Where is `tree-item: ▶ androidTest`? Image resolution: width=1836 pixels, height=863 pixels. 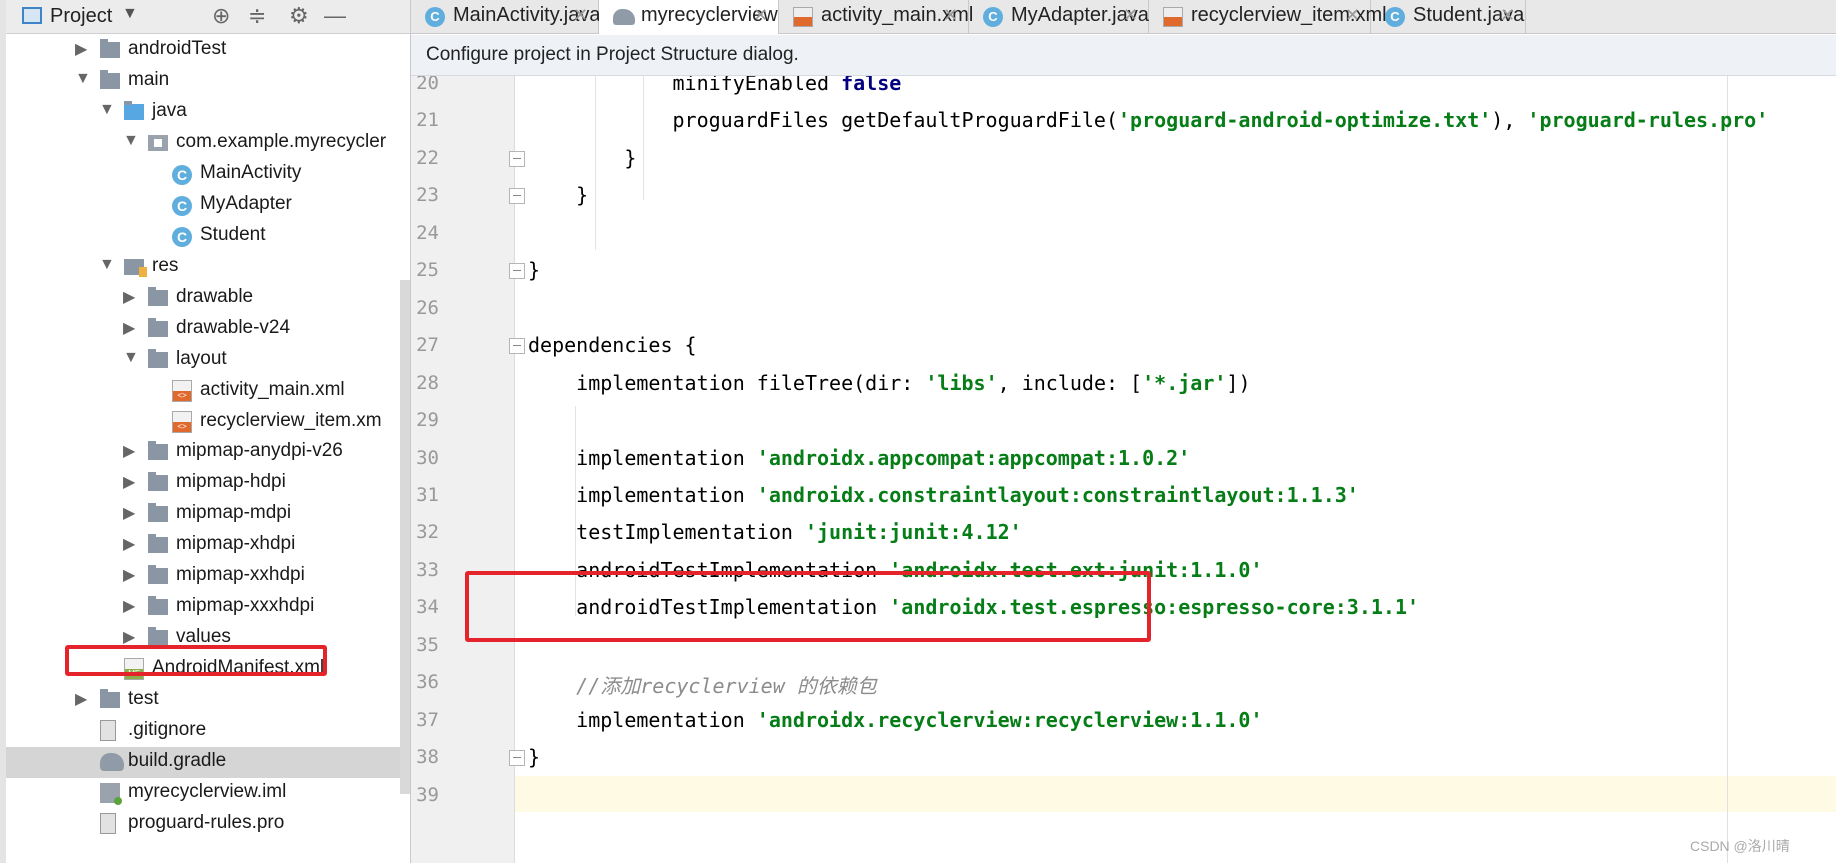
tree-item: ▶ androidTest is located at coordinates (208, 50).